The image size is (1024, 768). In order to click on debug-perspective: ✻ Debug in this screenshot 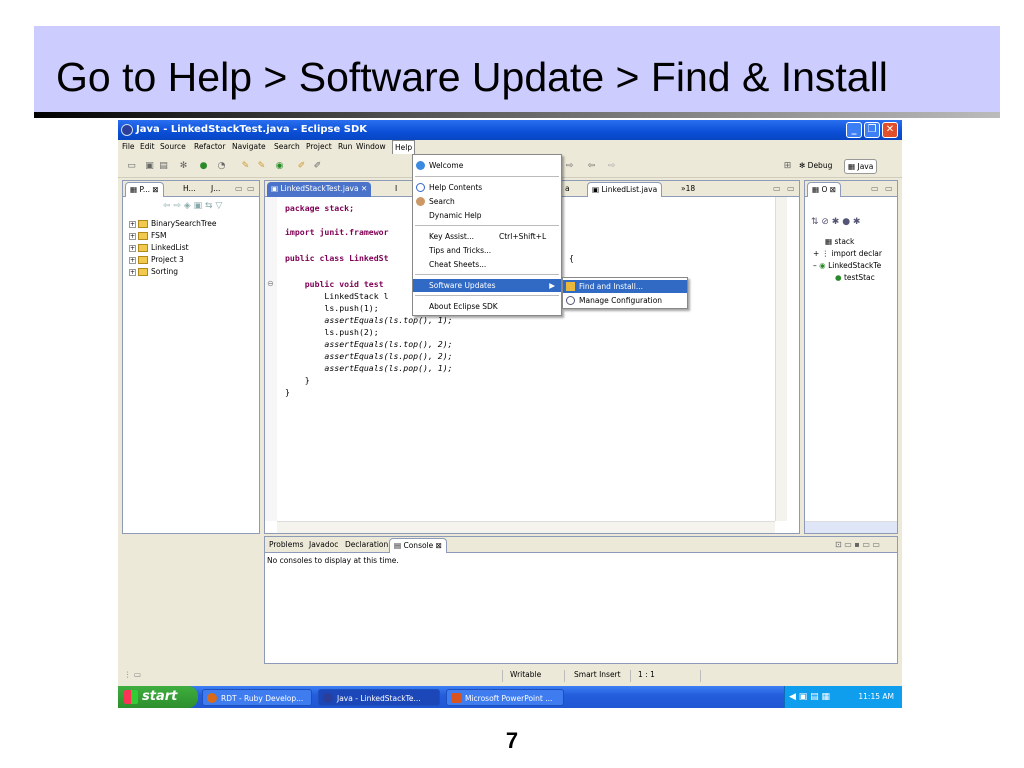, I will do `click(815, 166)`.